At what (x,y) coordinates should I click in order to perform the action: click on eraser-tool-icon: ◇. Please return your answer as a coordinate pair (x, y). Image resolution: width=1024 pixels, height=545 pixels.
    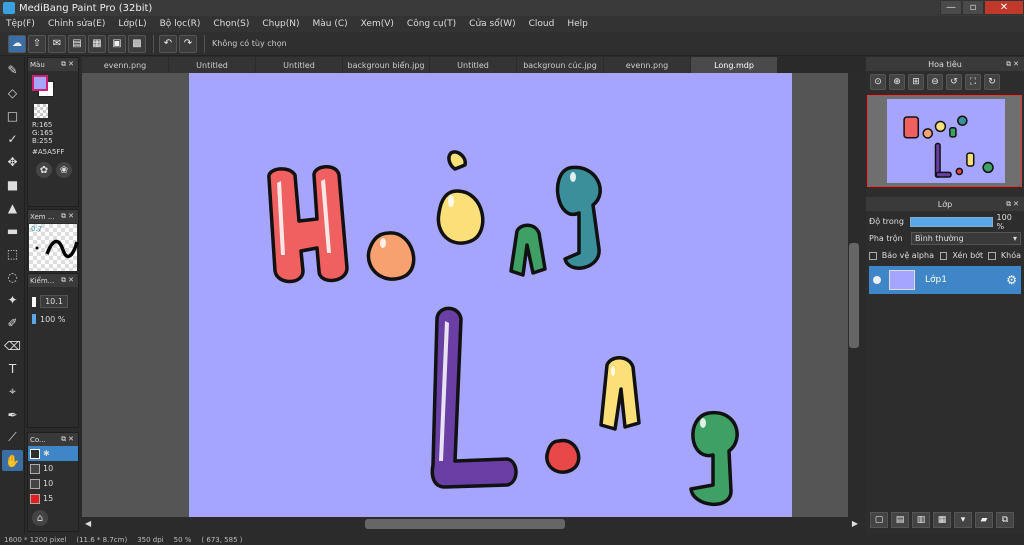
    Looking at the image, I should click on (12, 92).